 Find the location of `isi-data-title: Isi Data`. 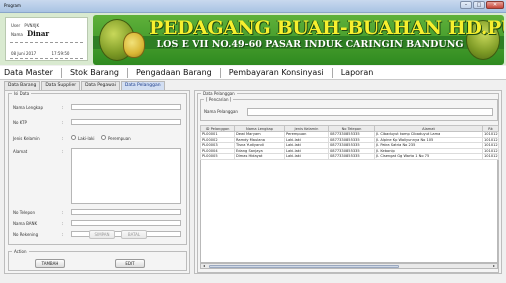

isi-data-title: Isi Data is located at coordinates (22, 93).